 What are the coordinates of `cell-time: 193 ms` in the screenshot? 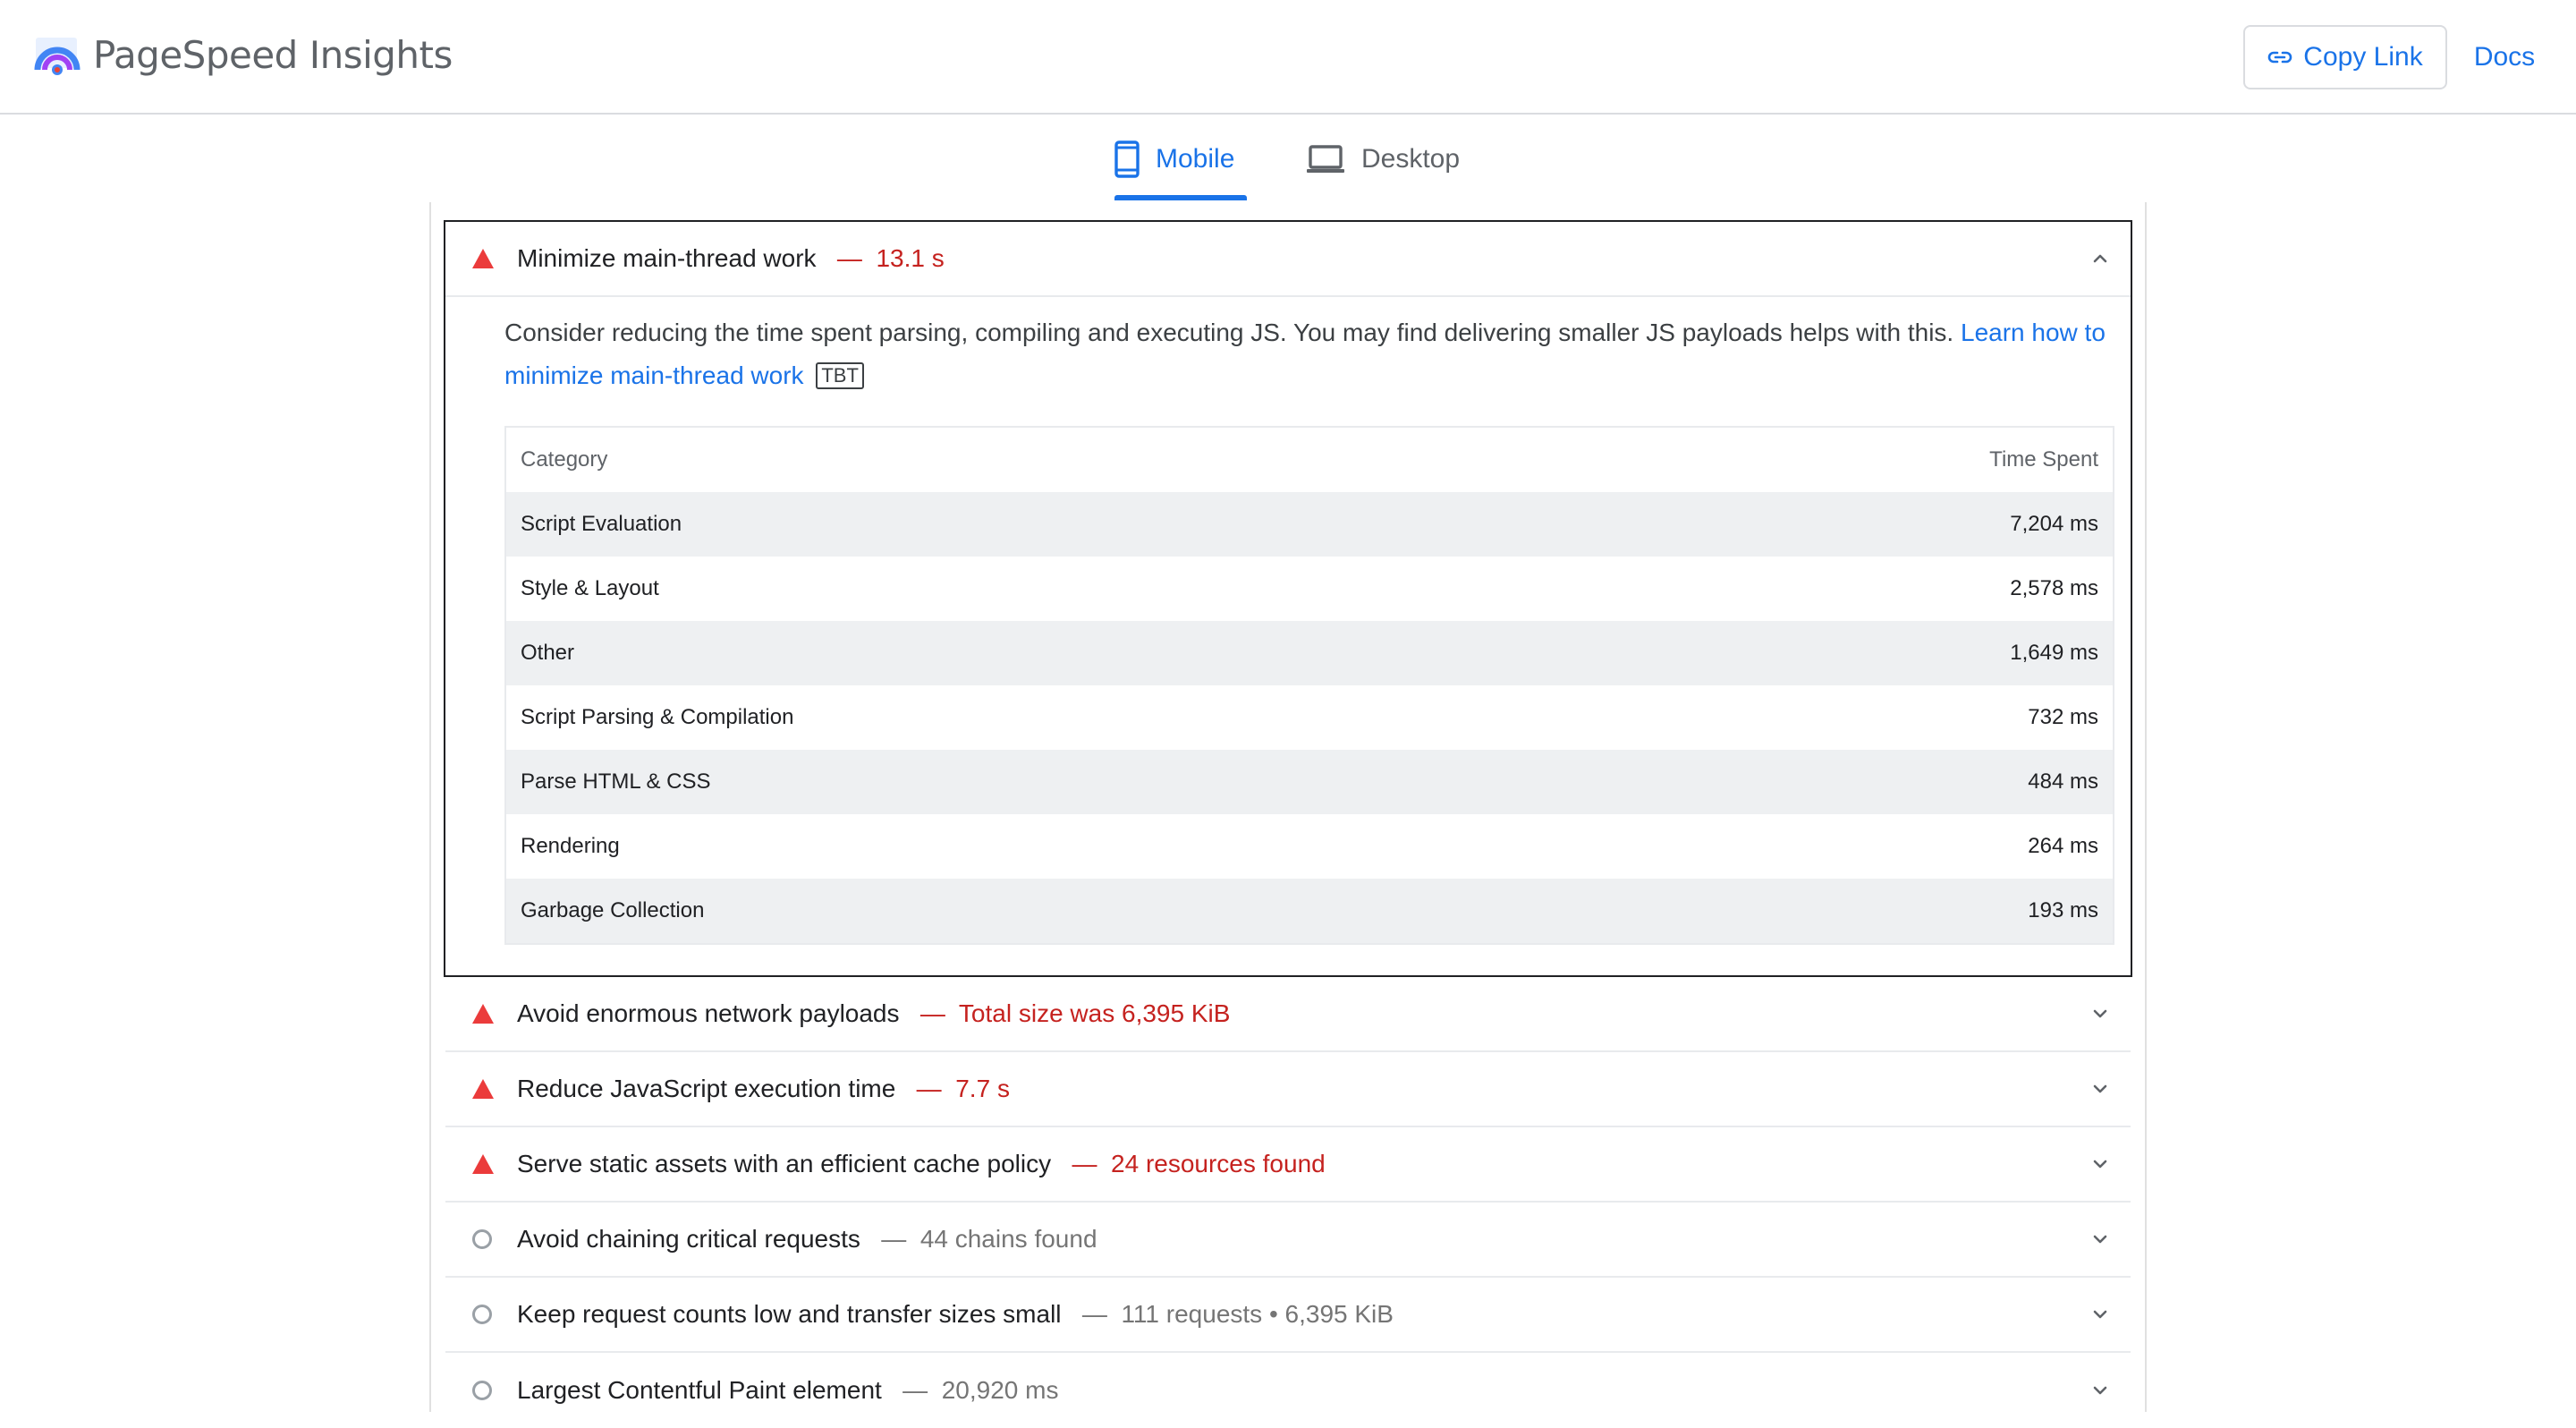 It's located at (2063, 910).